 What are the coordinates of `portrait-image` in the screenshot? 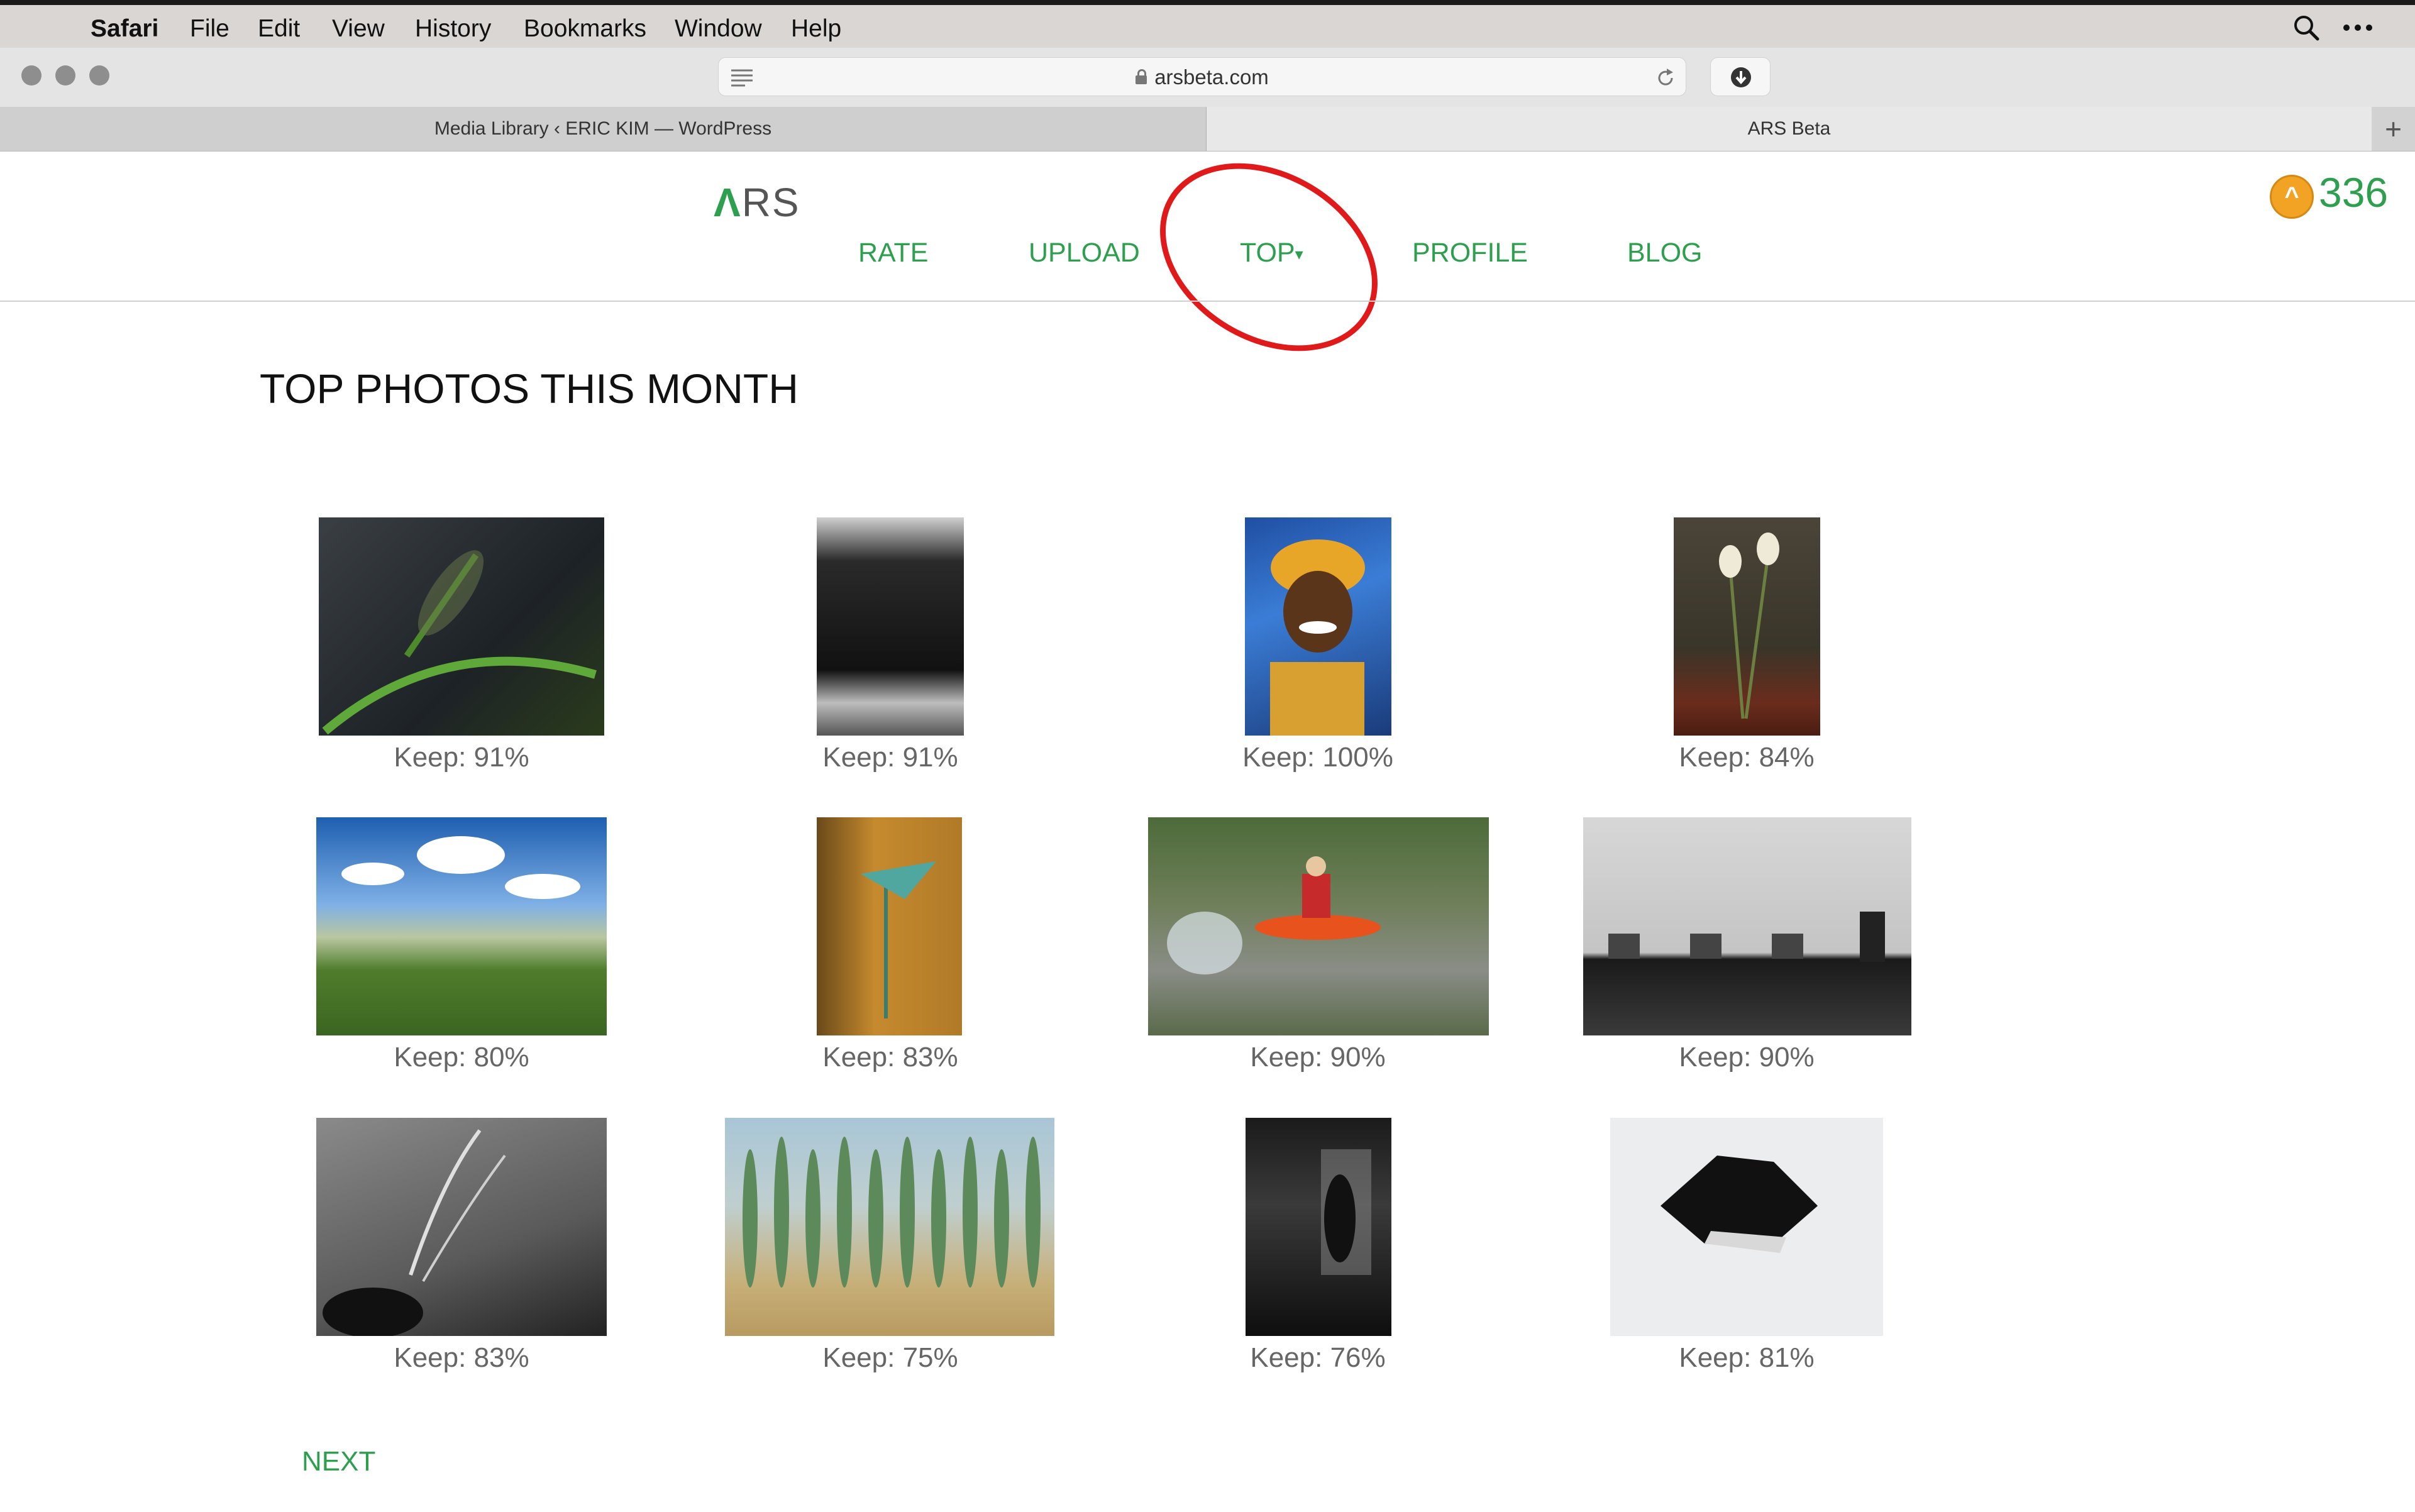 It's located at (1317, 638).